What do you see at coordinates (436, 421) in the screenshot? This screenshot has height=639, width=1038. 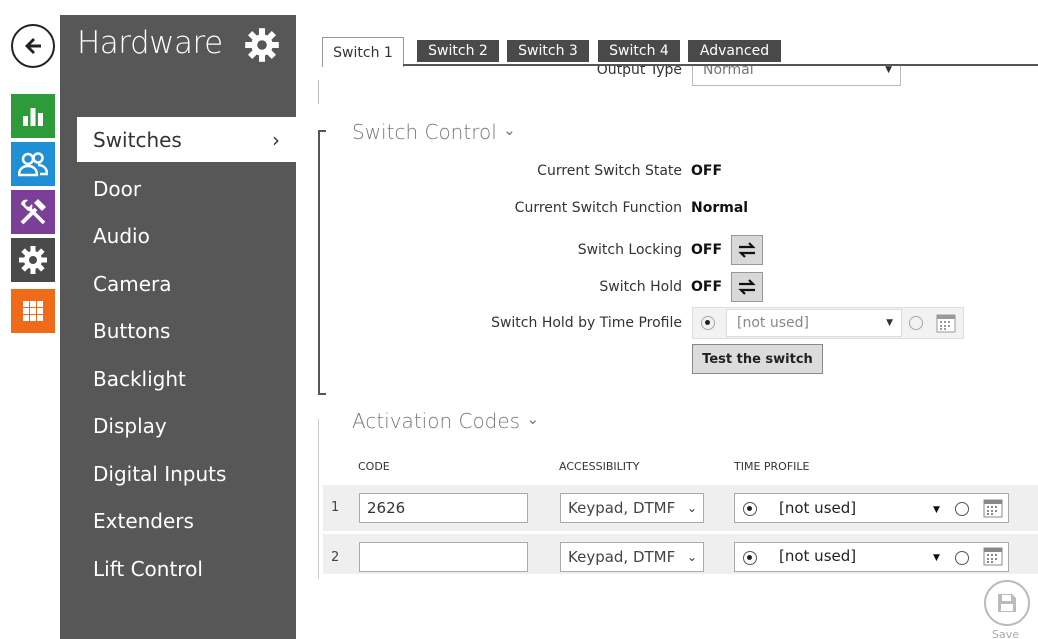 I see `section-title: Activation Codes` at bounding box center [436, 421].